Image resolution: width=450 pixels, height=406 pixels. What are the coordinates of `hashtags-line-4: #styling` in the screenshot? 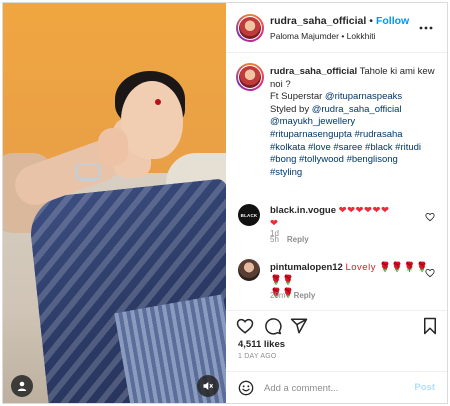 It's located at (286, 172).